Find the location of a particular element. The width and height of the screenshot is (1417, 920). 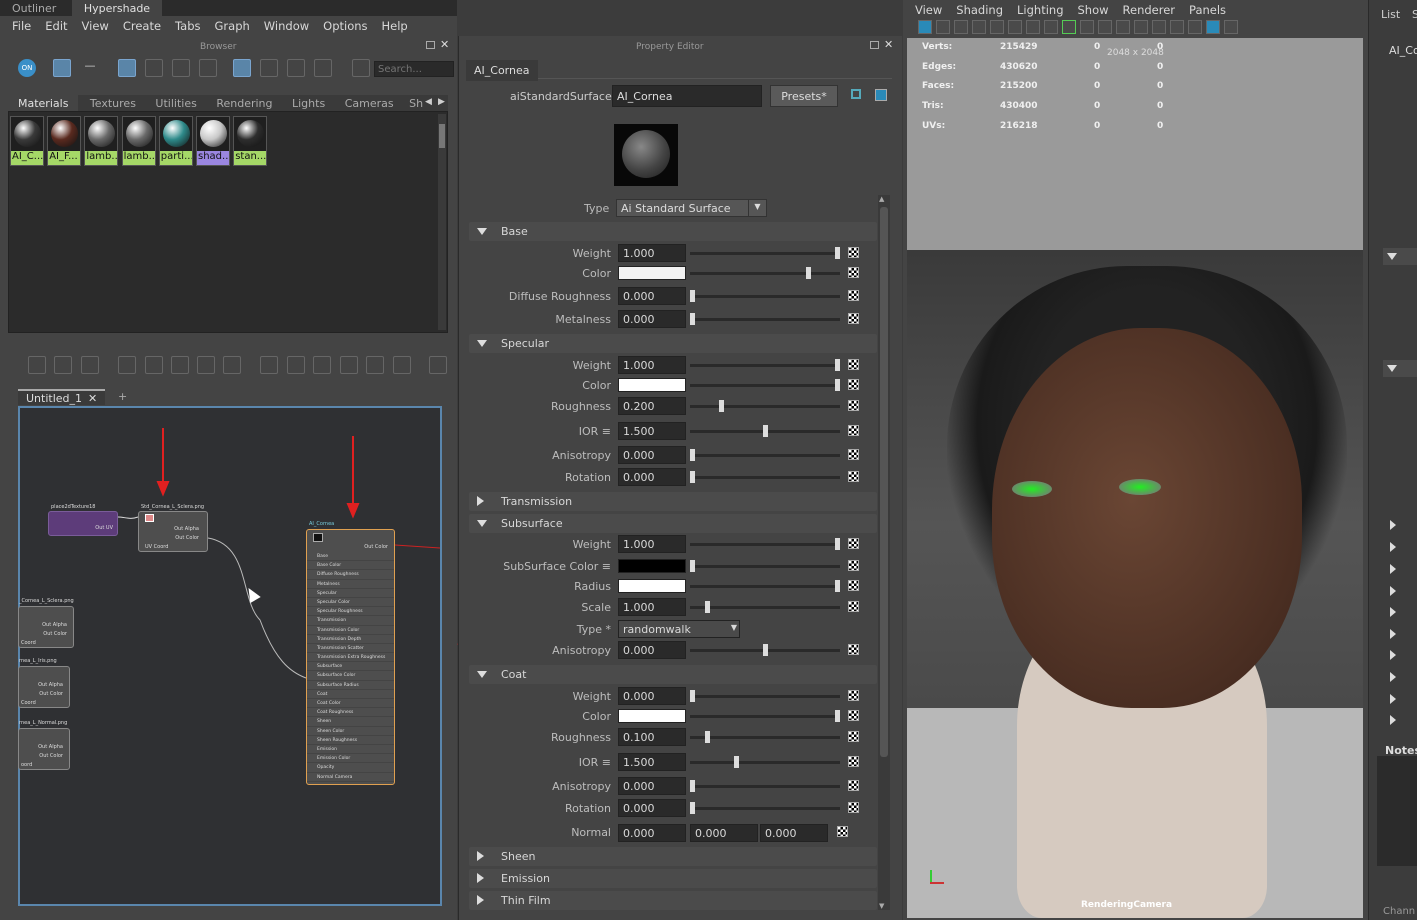

pe-scrollbar: ▲ ▼ is located at coordinates (884, 552).